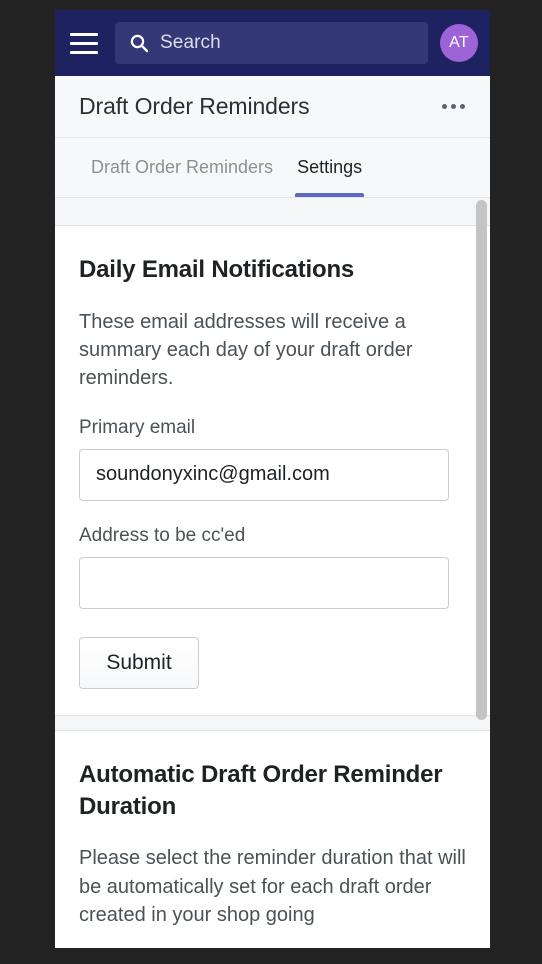 The width and height of the screenshot is (542, 964). What do you see at coordinates (481, 460) in the screenshot?
I see `scrollbar-thumb` at bounding box center [481, 460].